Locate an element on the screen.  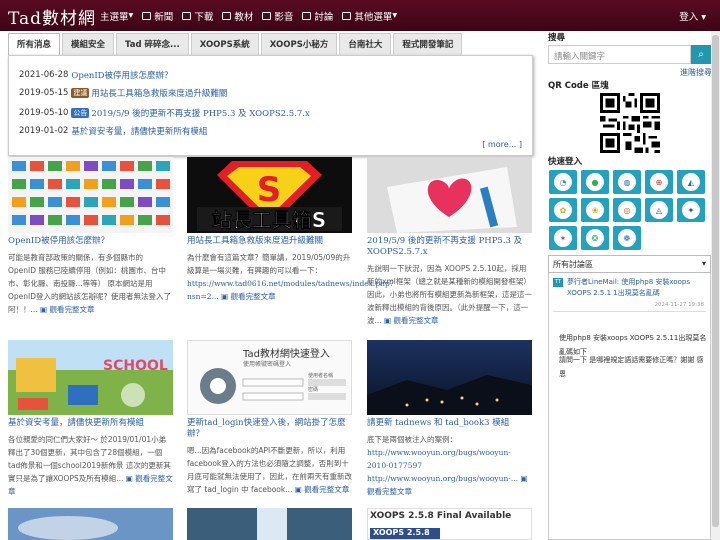
search-icon: ⌕ is located at coordinates (701, 54).